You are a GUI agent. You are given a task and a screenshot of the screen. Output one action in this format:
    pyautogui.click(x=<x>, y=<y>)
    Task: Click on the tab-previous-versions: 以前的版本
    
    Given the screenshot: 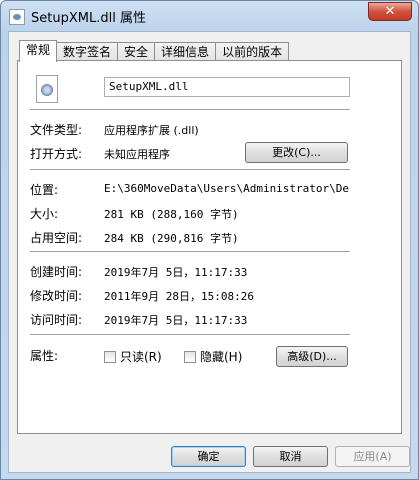 What is the action you would take?
    pyautogui.click(x=252, y=51)
    